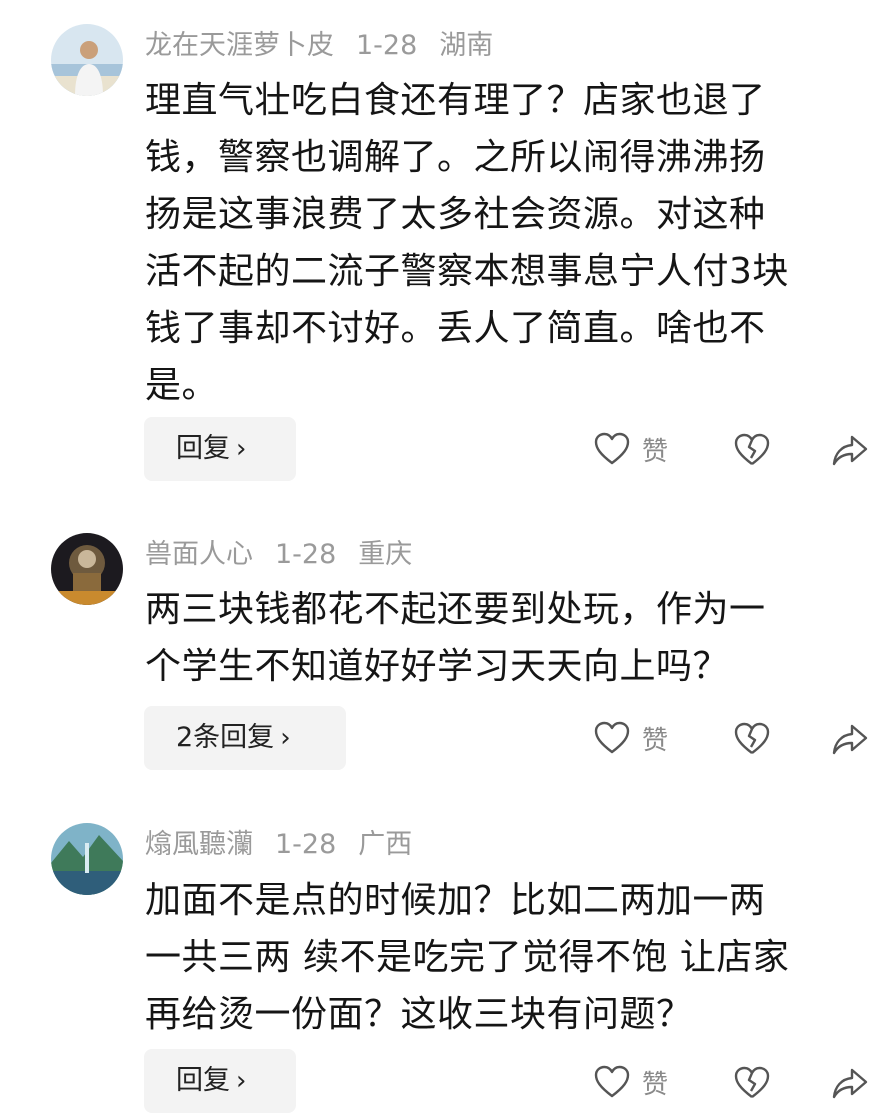 The width and height of the screenshot is (894, 1113). Describe the element at coordinates (385, 844) in the screenshot. I see `comment-location: 广西` at that location.